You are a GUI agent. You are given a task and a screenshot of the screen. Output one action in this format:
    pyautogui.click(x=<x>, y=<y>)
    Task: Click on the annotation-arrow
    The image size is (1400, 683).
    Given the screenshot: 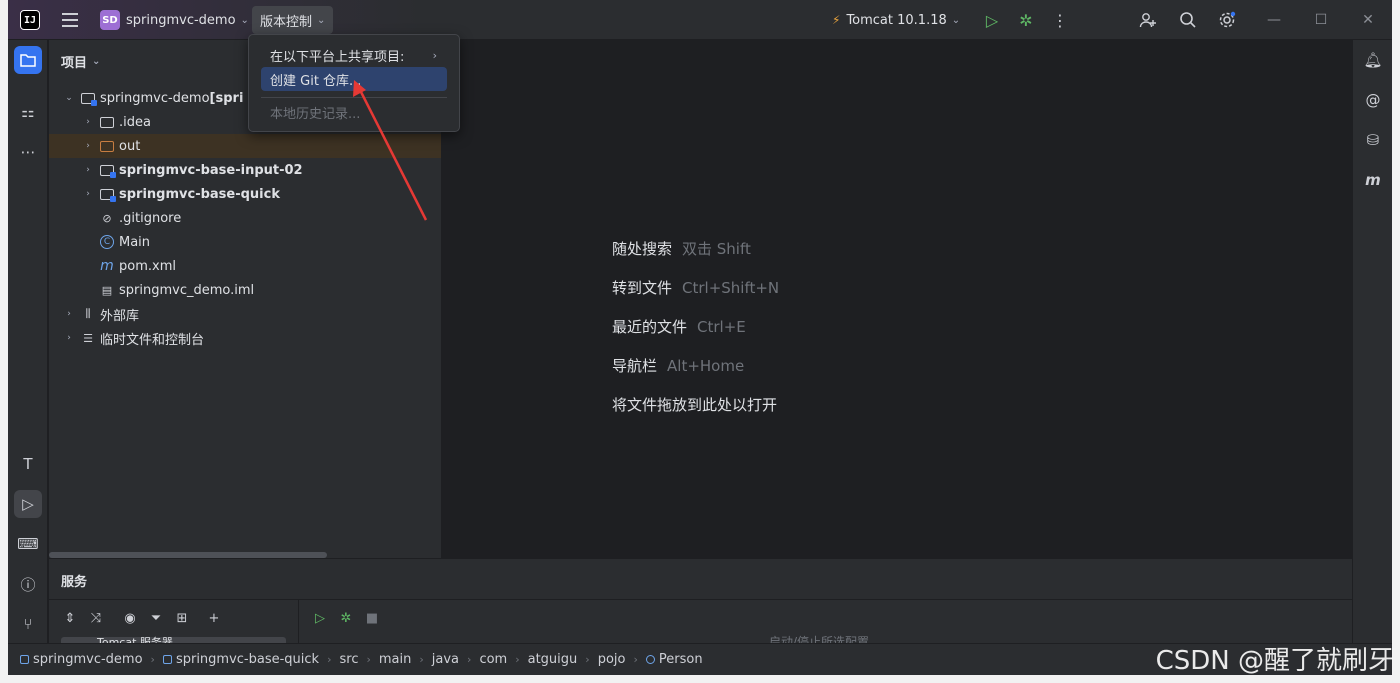 What is the action you would take?
    pyautogui.click(x=390, y=150)
    